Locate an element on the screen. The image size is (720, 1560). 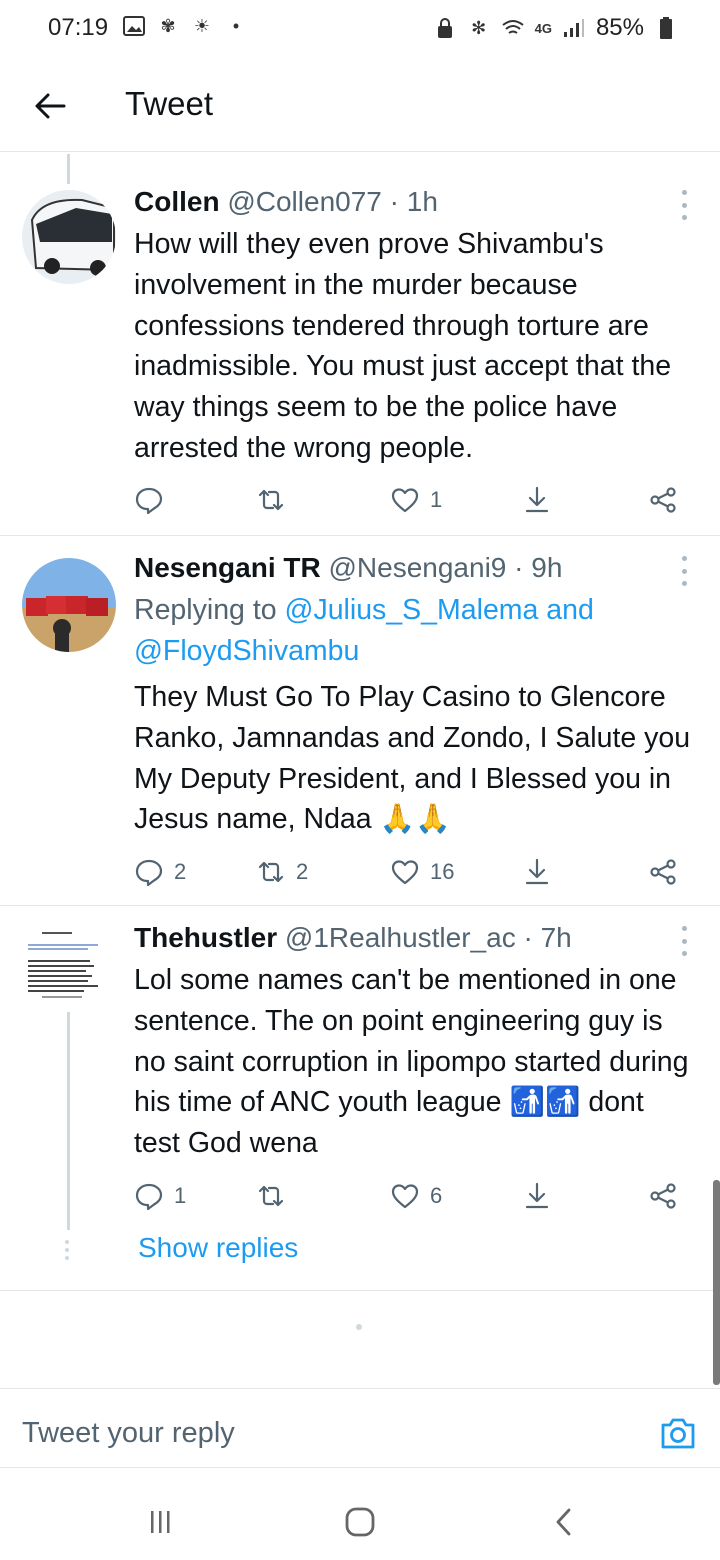
like-count: 16 is located at coordinates (442, 871).